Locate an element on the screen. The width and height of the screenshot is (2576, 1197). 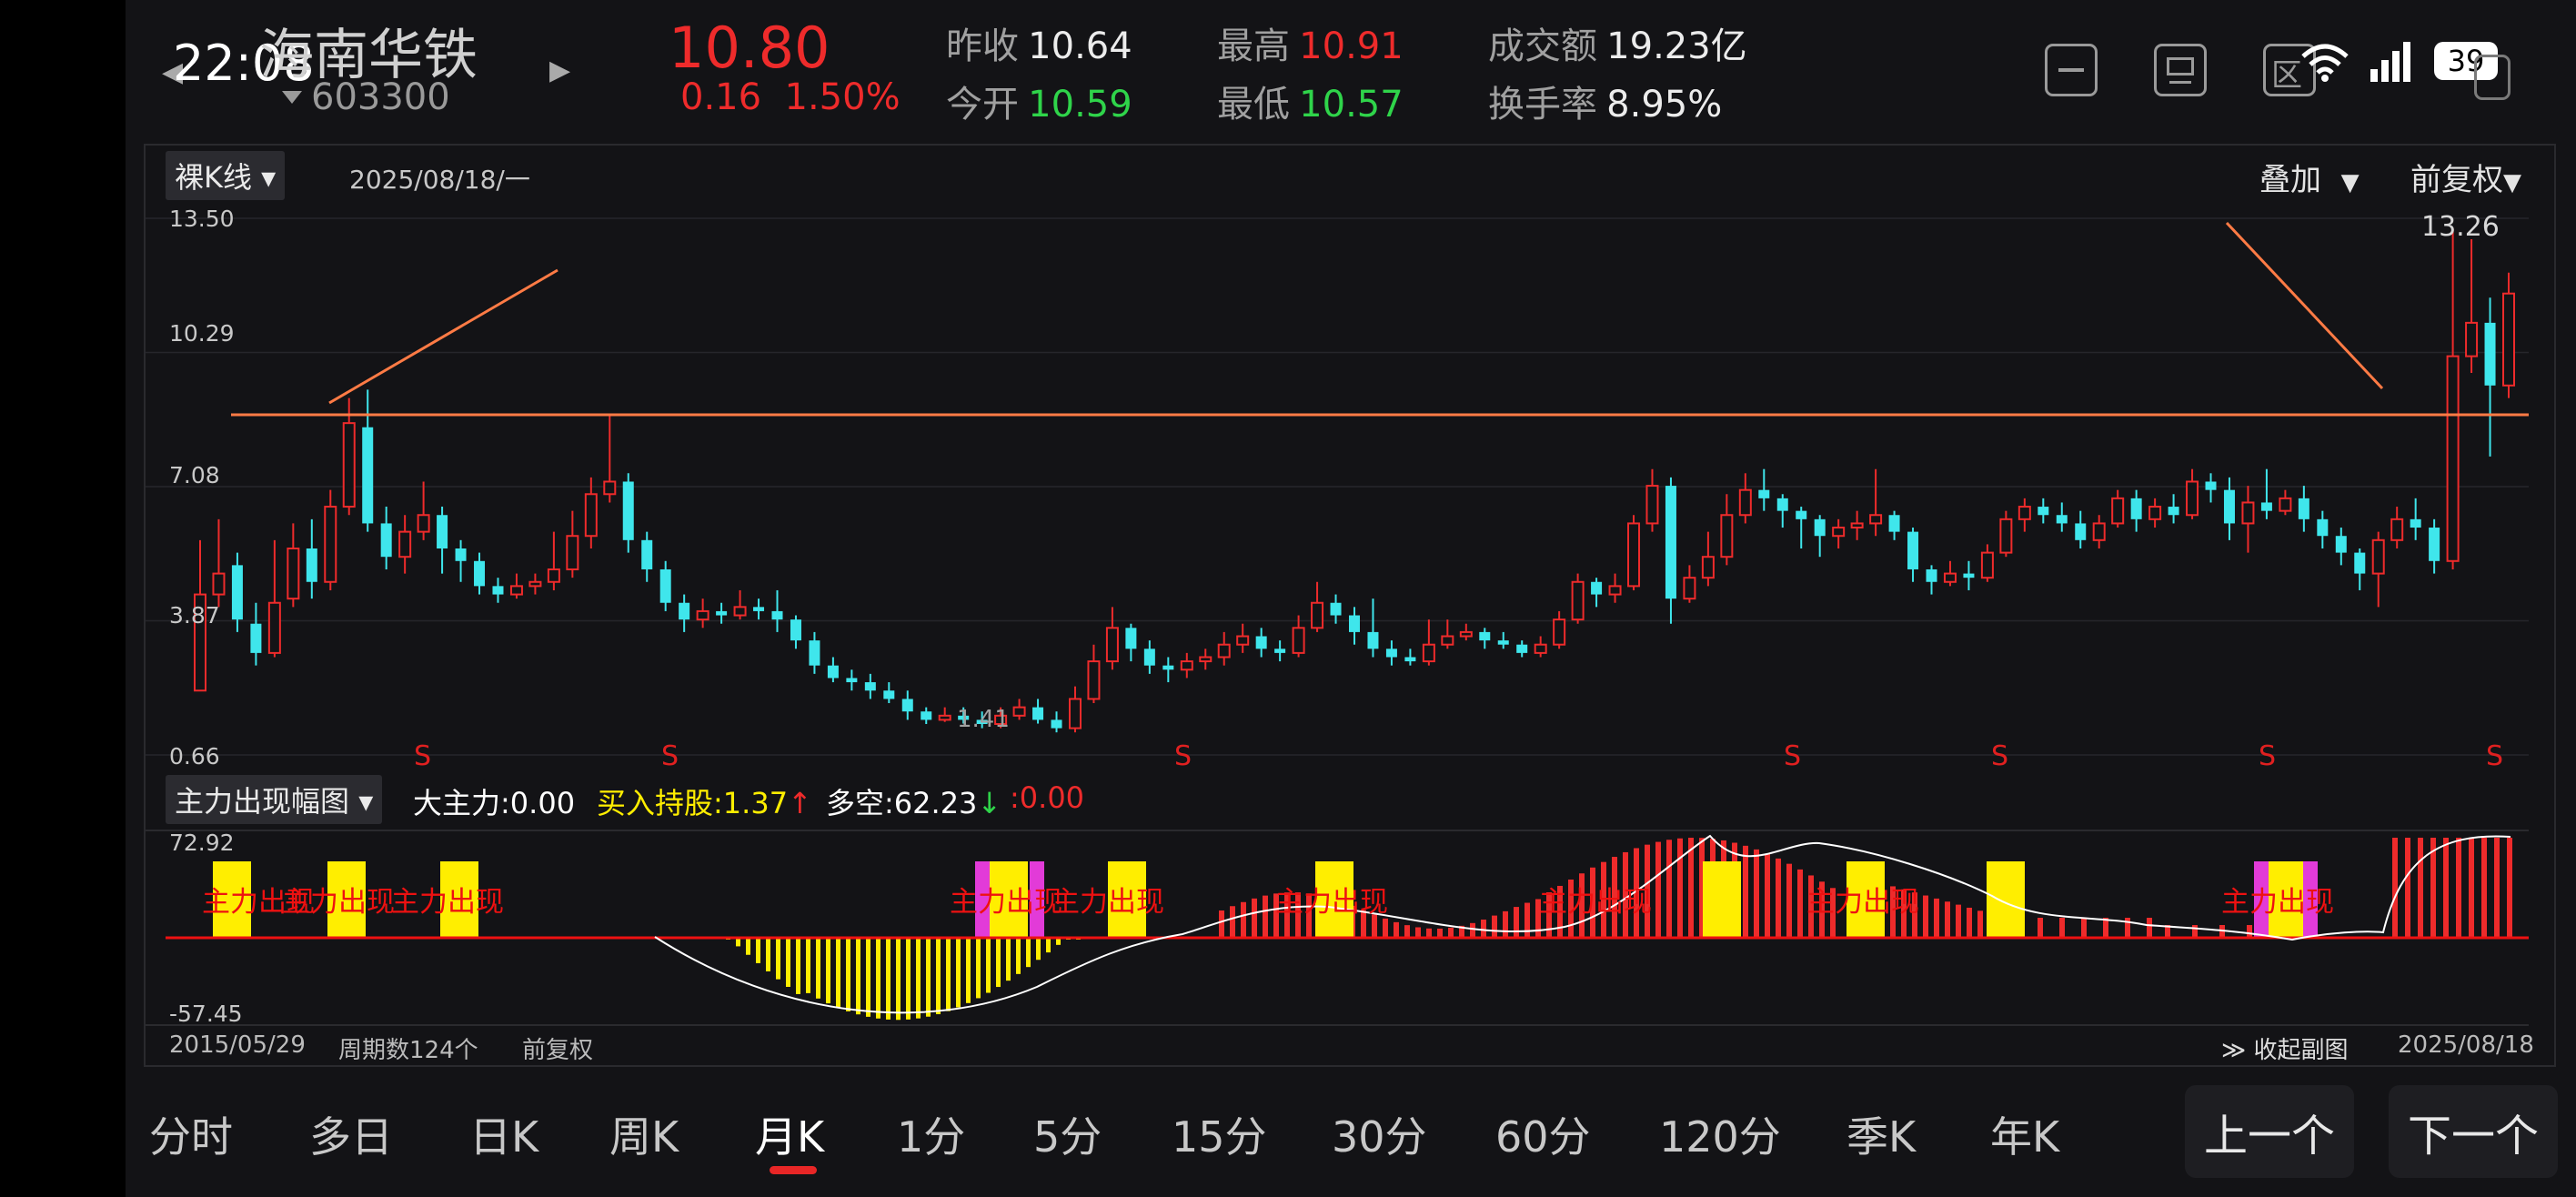
adjust-dropdown: 前复权▼ is located at coordinates (2465, 177).